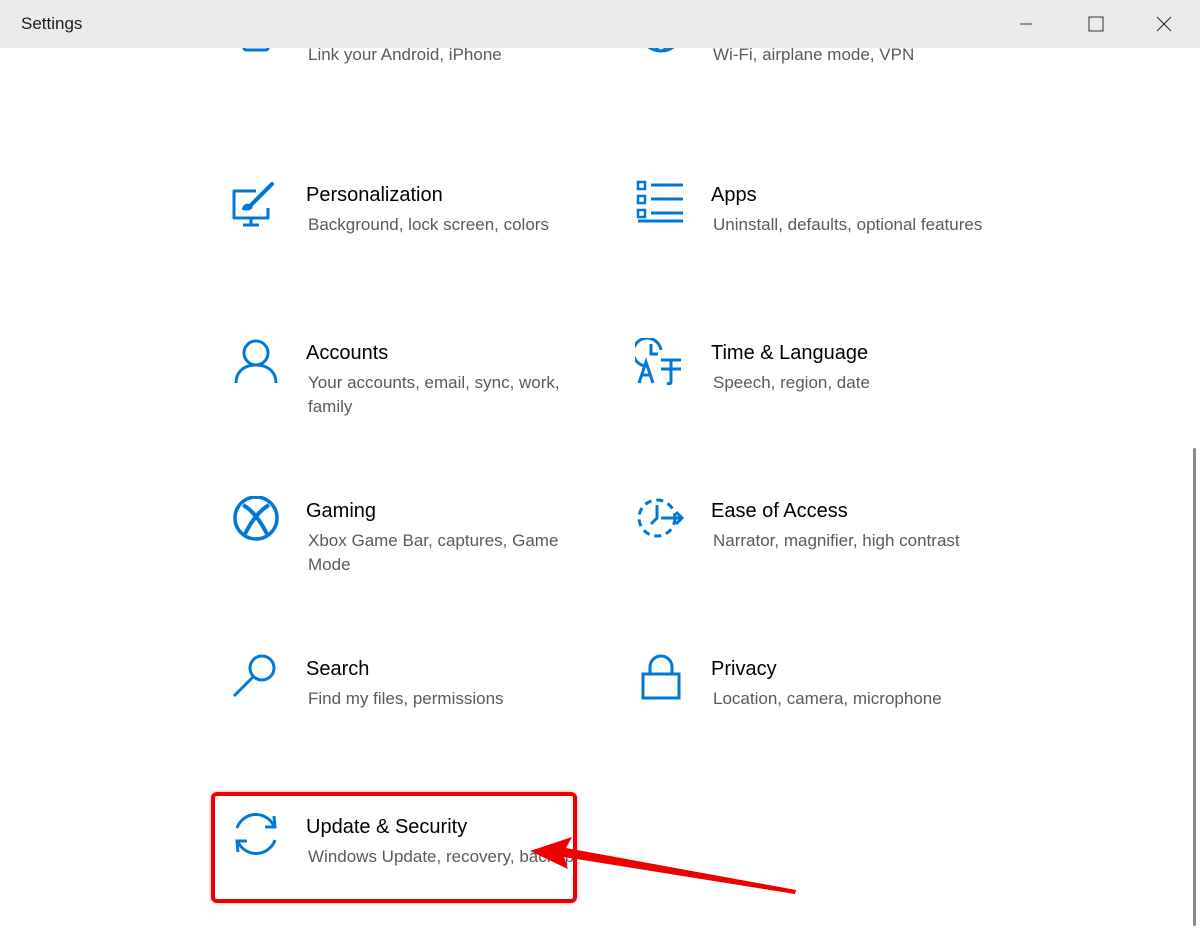 This screenshot has width=1200, height=948. Describe the element at coordinates (405, 56) in the screenshot. I see `tile-phone-desc: Link your Android, iPhone` at that location.